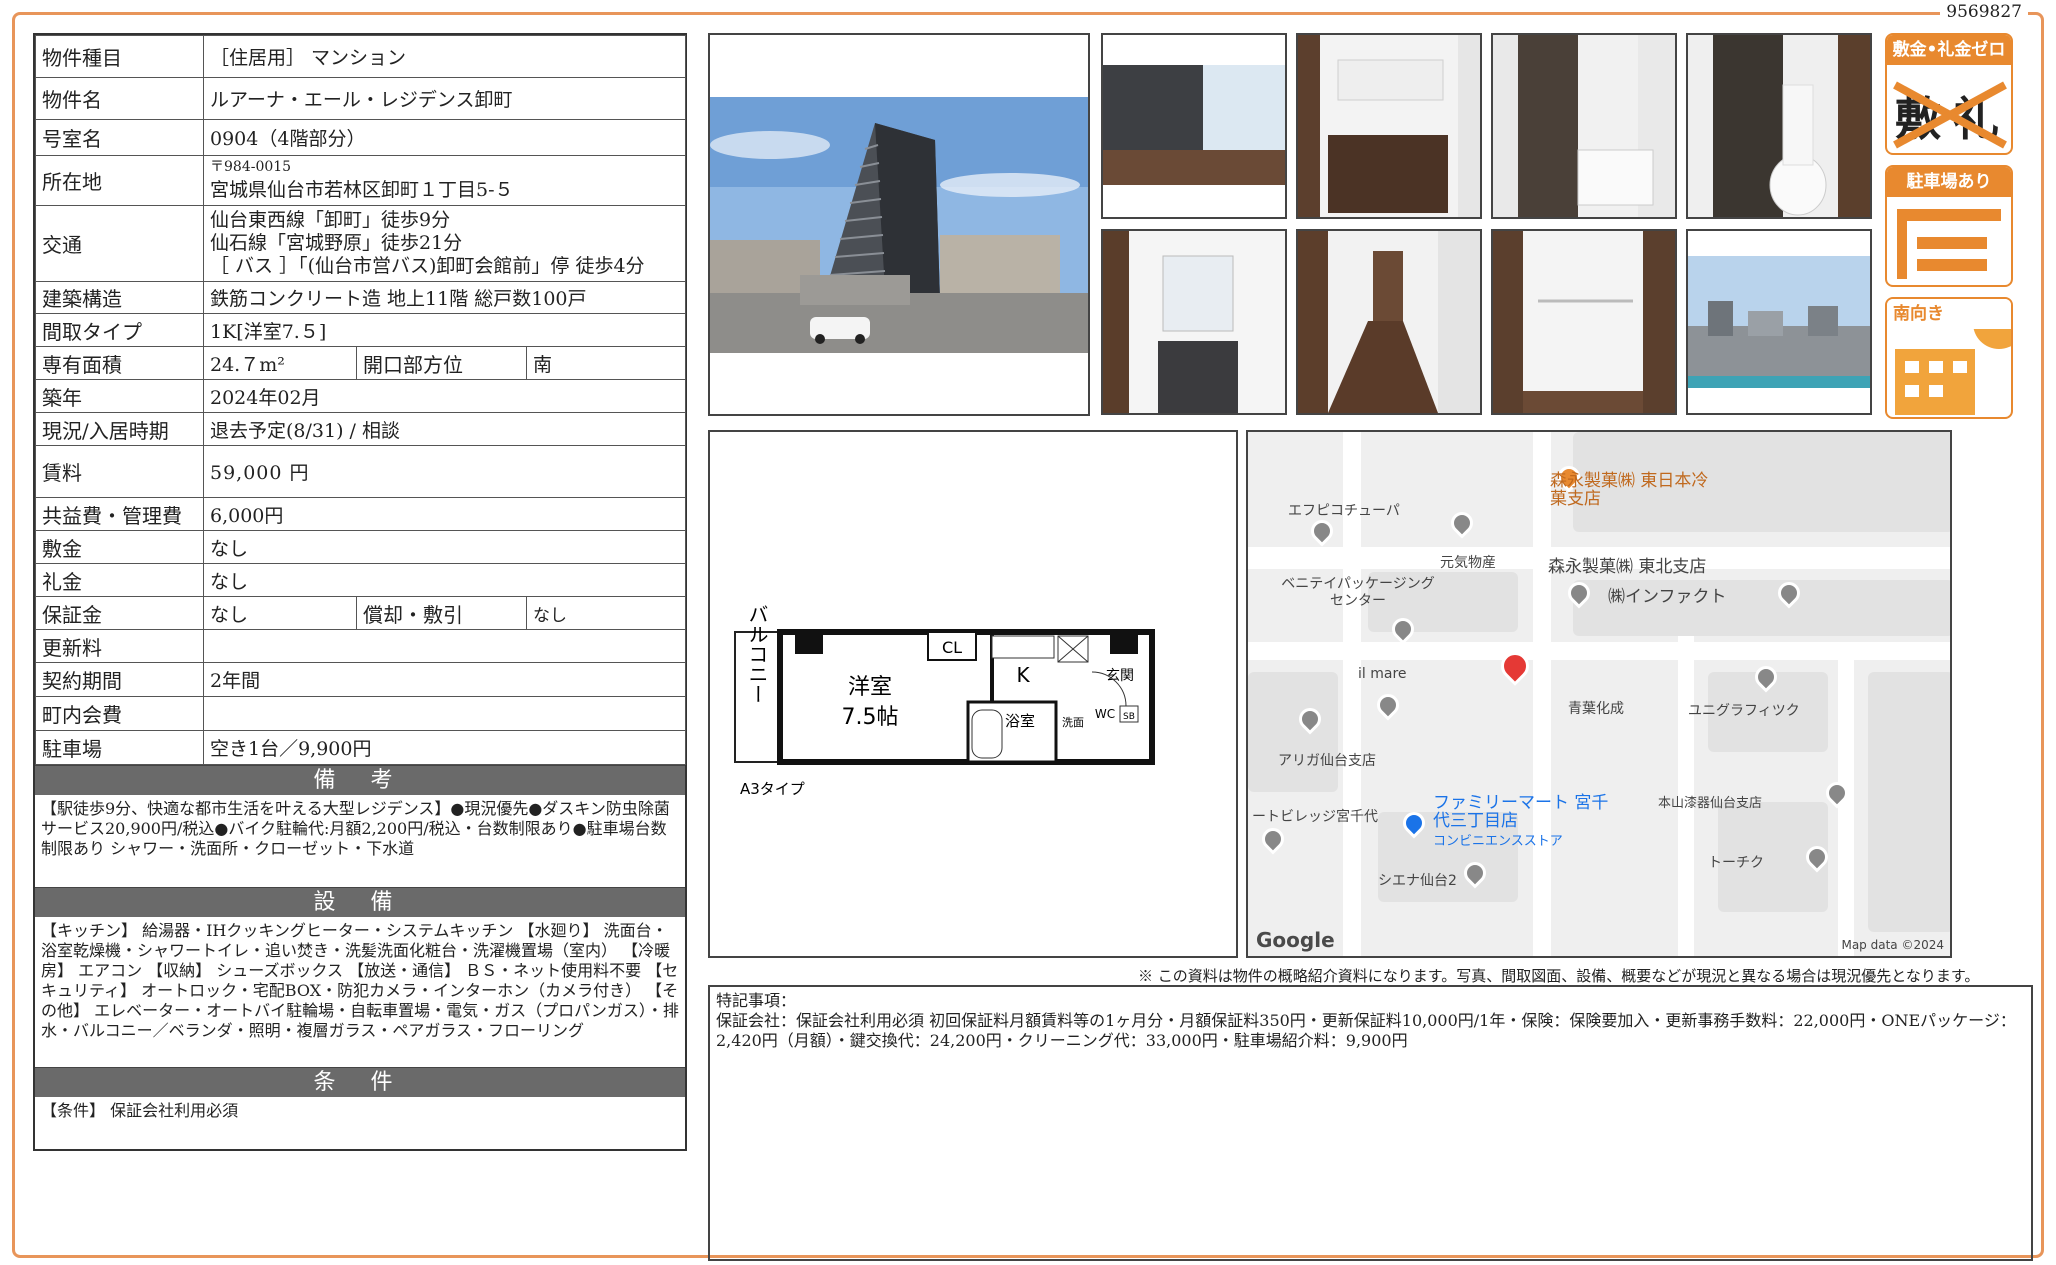  Describe the element at coordinates (280, 613) in the screenshot. I see `value-guarantee: なし` at that location.